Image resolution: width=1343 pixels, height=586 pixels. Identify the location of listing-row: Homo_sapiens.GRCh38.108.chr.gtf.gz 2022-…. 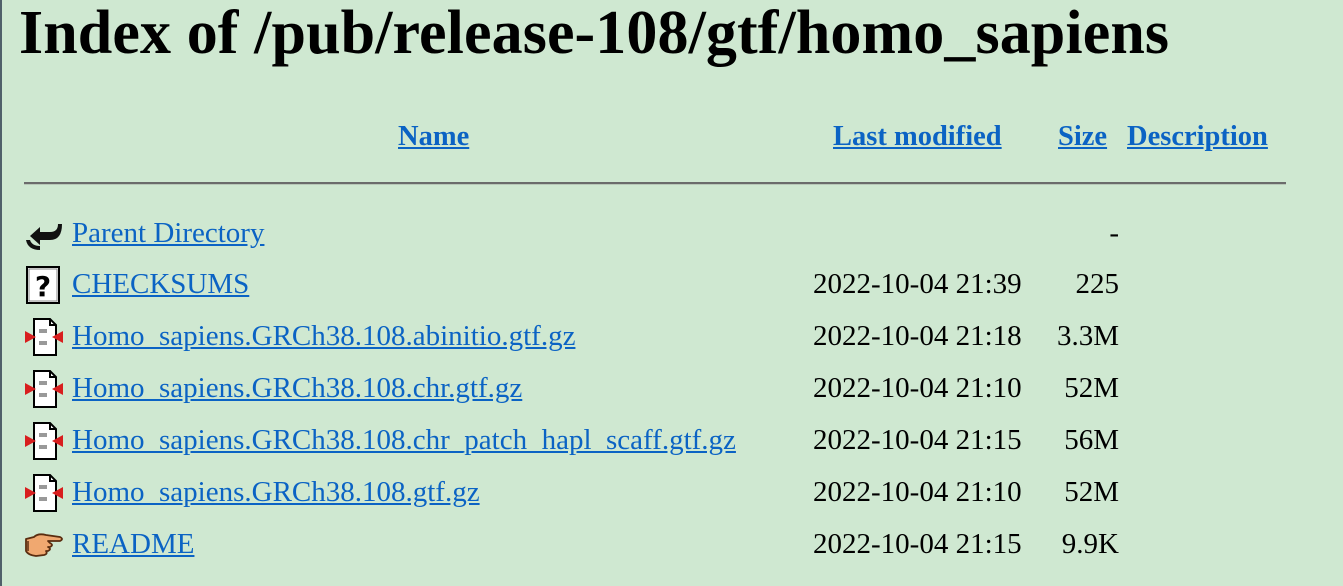
(671, 388).